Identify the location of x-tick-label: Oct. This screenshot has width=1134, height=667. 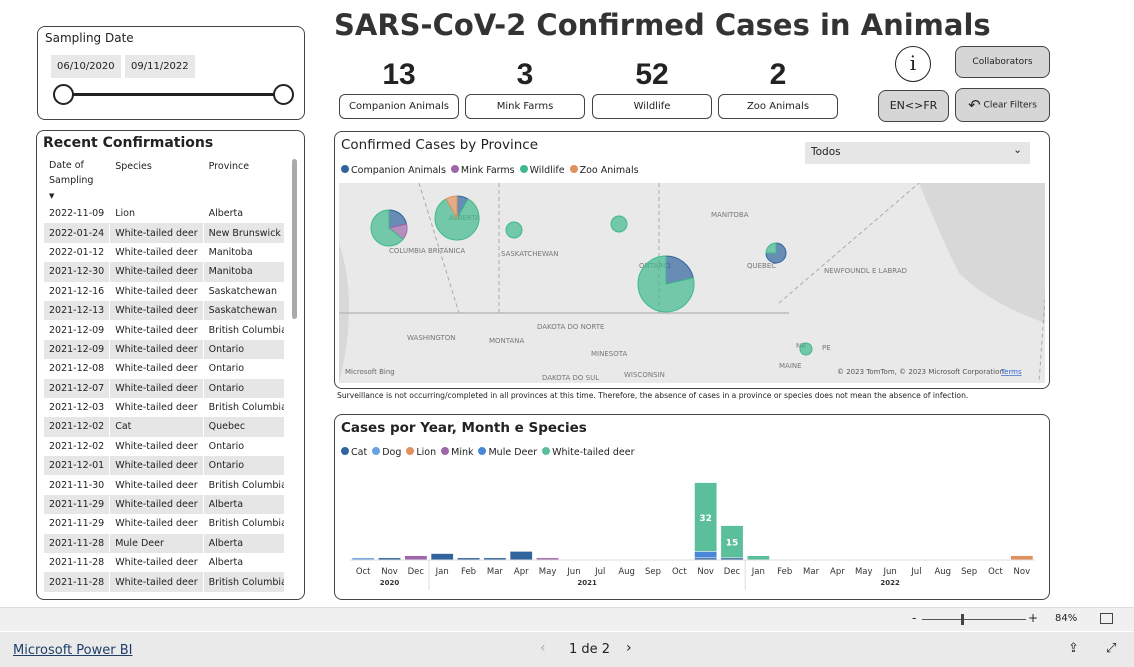
(995, 572).